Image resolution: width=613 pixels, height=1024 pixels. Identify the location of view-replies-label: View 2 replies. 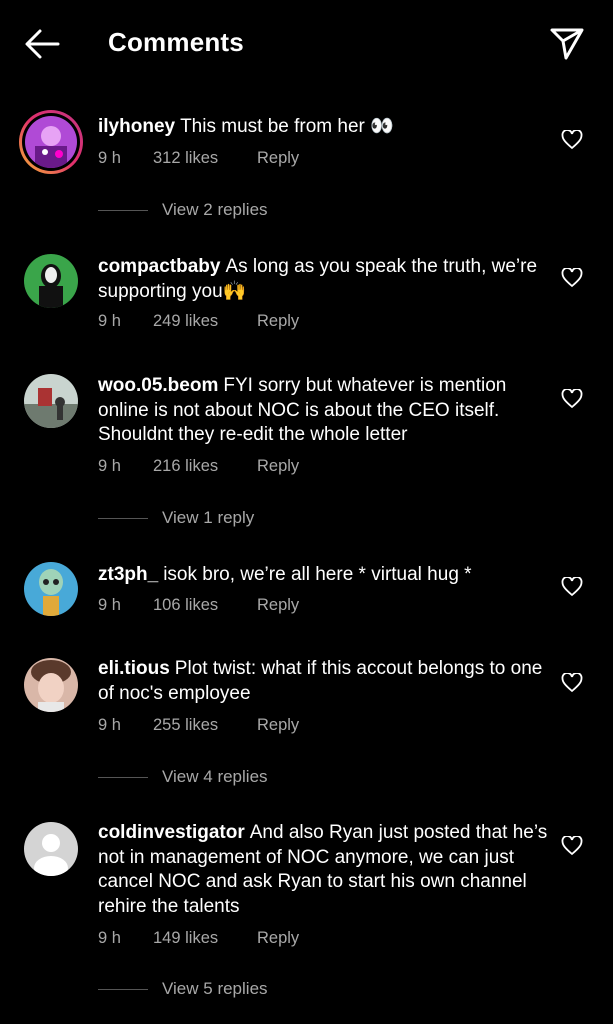
(215, 209).